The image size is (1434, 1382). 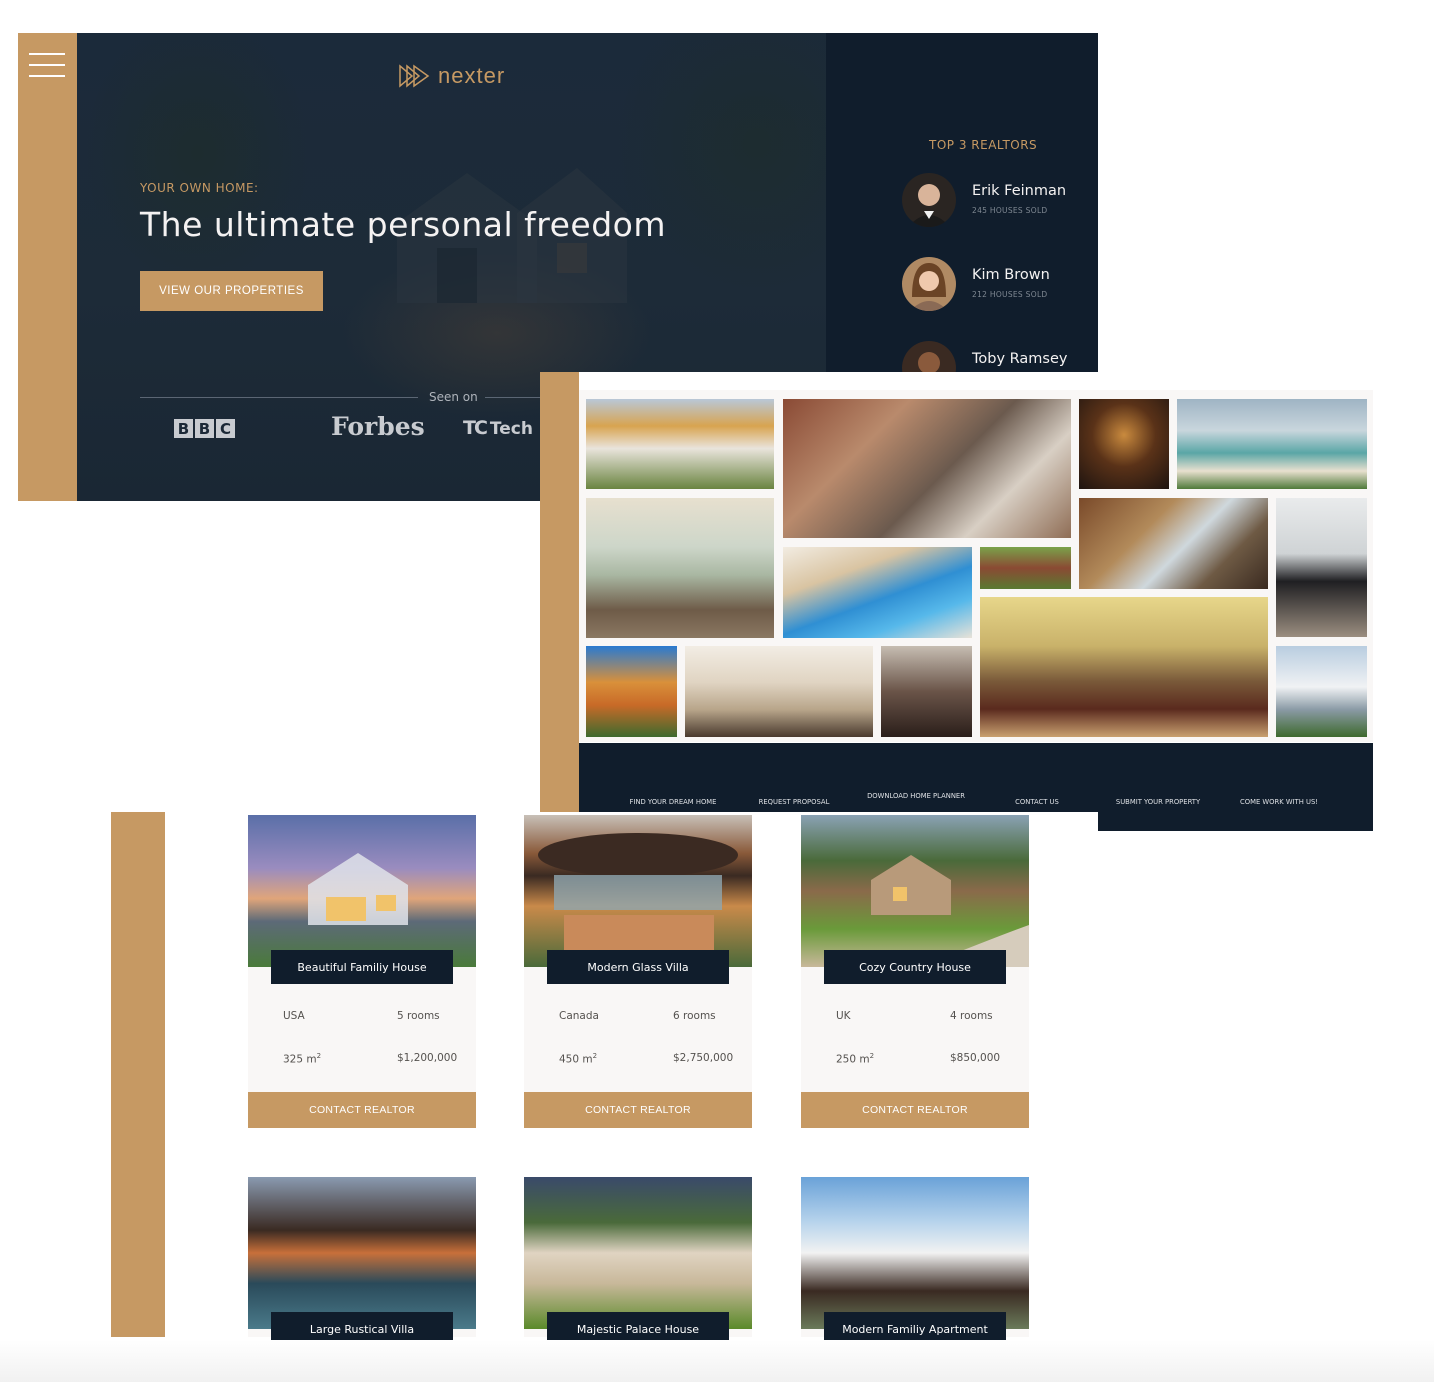 I want to click on hero-headline: The ultimate personal freedom, so click(x=403, y=224).